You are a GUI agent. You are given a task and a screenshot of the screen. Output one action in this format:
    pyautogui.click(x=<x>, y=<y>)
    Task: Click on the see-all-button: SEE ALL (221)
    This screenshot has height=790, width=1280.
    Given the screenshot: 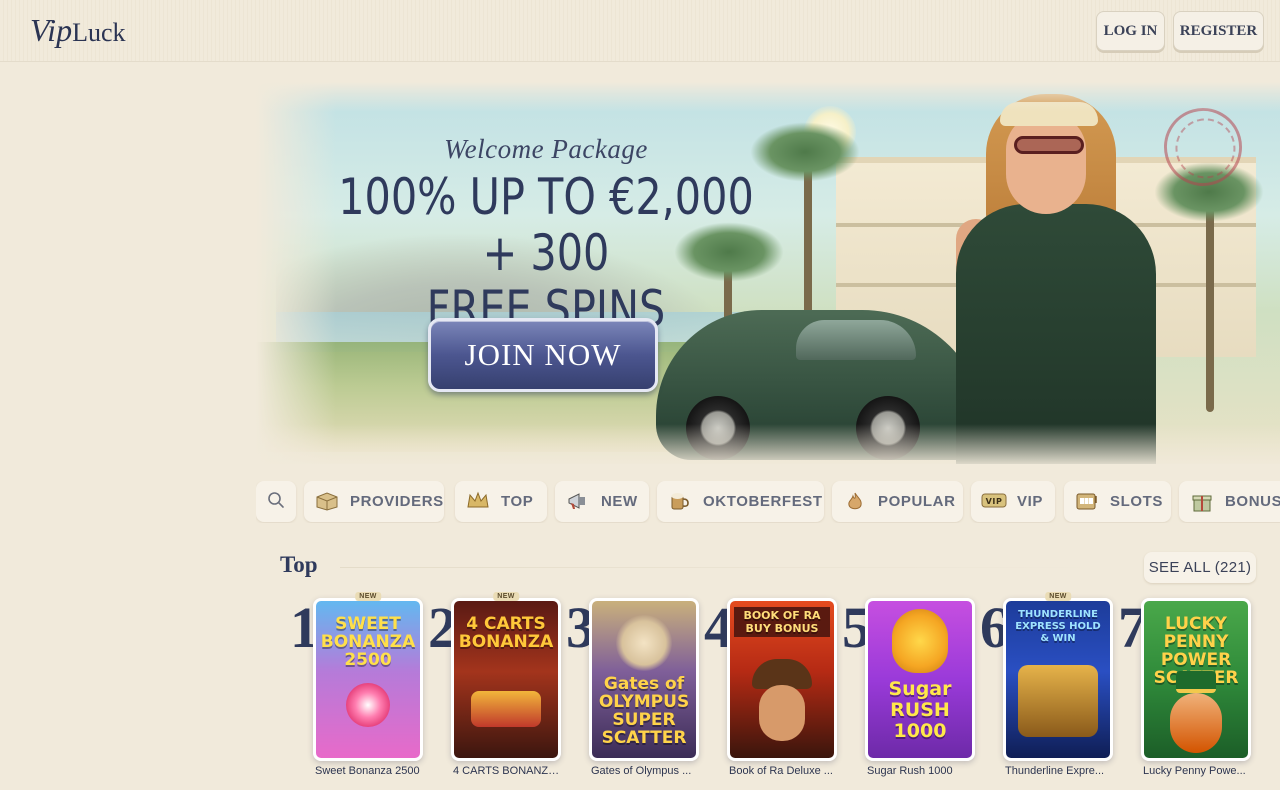 What is the action you would take?
    pyautogui.click(x=1200, y=567)
    